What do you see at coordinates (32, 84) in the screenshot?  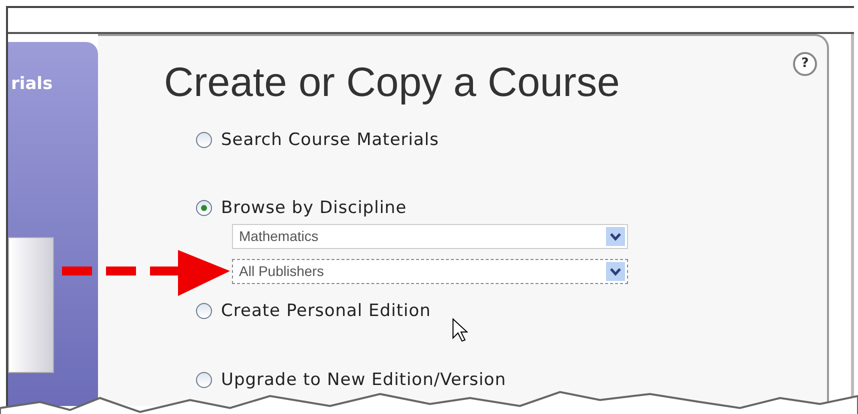 I see `sidebar-label: rials` at bounding box center [32, 84].